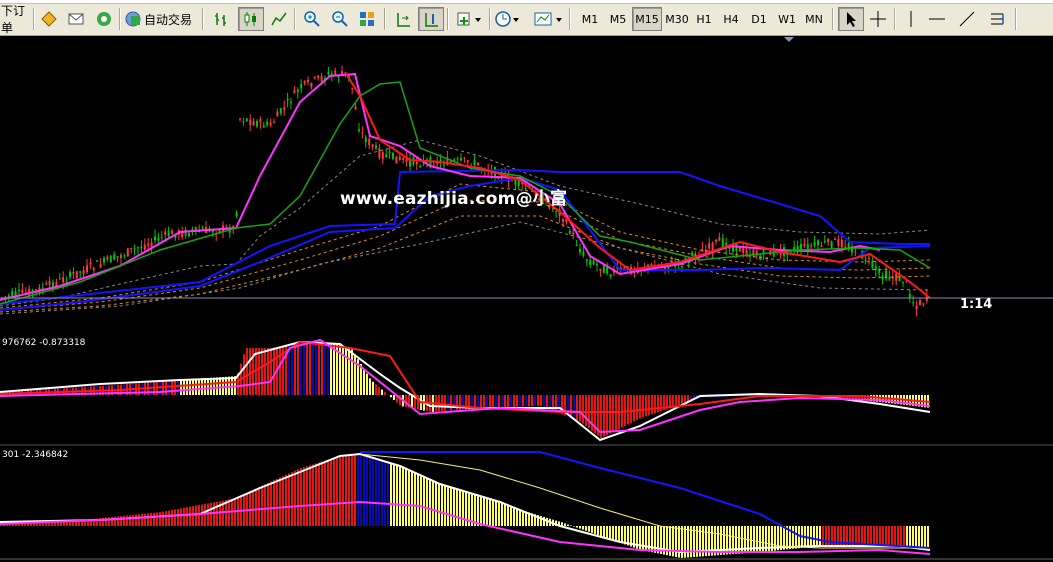  I want to click on cursor-button, so click(851, 19).